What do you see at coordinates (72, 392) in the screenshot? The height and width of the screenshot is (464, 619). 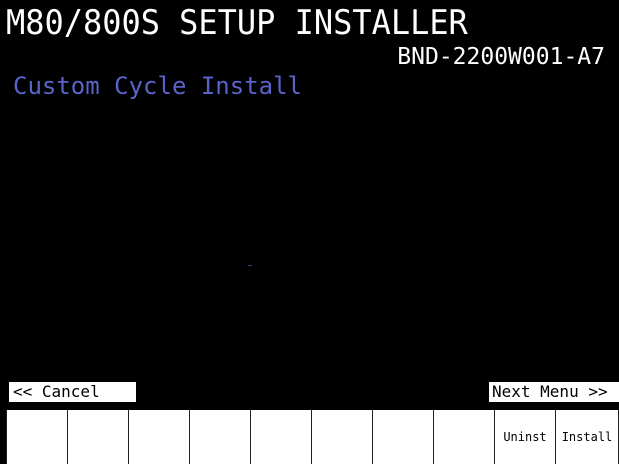 I see `cancel-button: << Cancel` at bounding box center [72, 392].